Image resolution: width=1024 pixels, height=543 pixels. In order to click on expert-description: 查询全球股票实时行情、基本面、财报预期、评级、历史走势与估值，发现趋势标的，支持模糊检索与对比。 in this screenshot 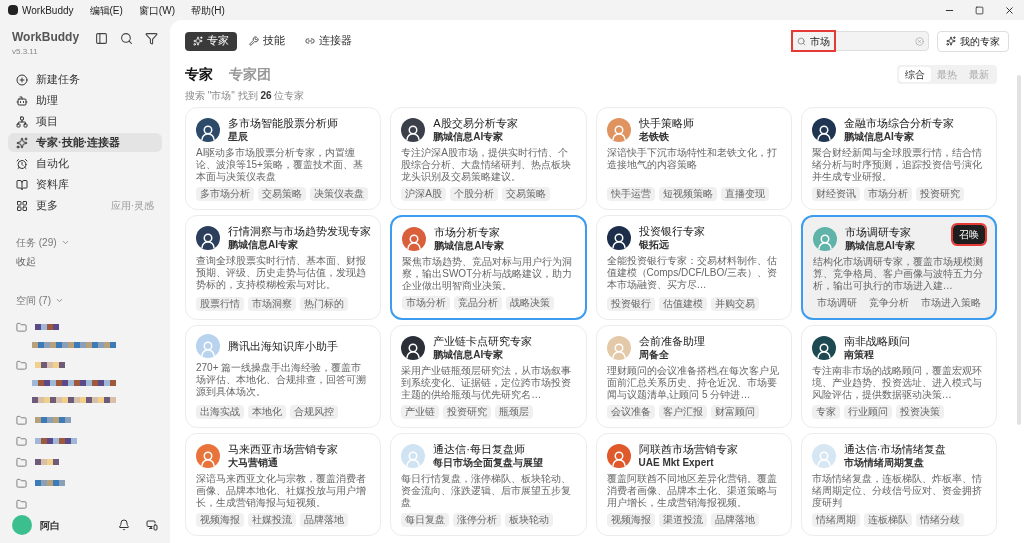, I will do `click(281, 273)`.